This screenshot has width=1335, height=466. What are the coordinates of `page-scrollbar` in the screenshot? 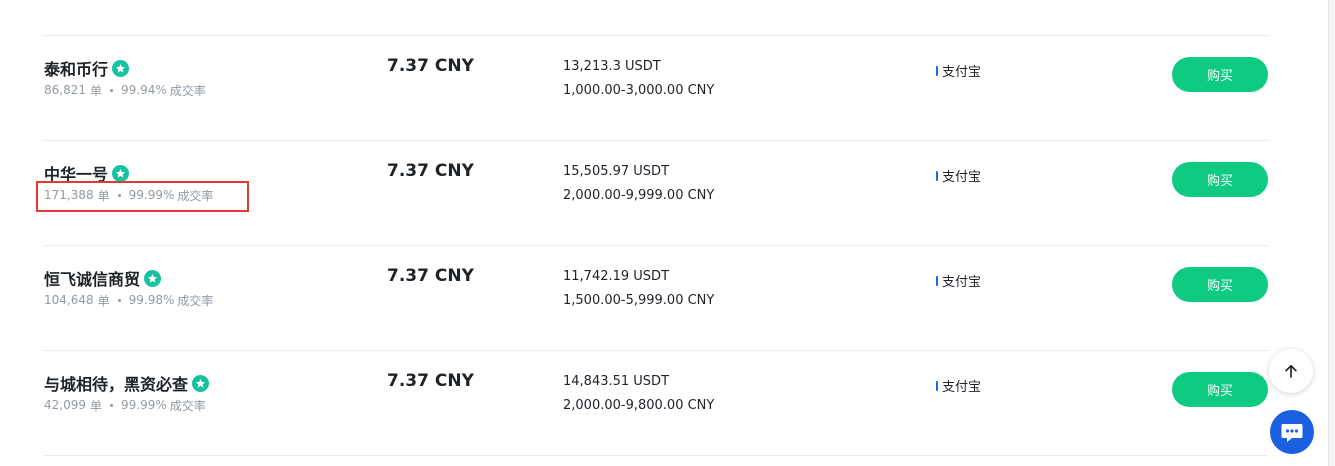 It's located at (1331, 233).